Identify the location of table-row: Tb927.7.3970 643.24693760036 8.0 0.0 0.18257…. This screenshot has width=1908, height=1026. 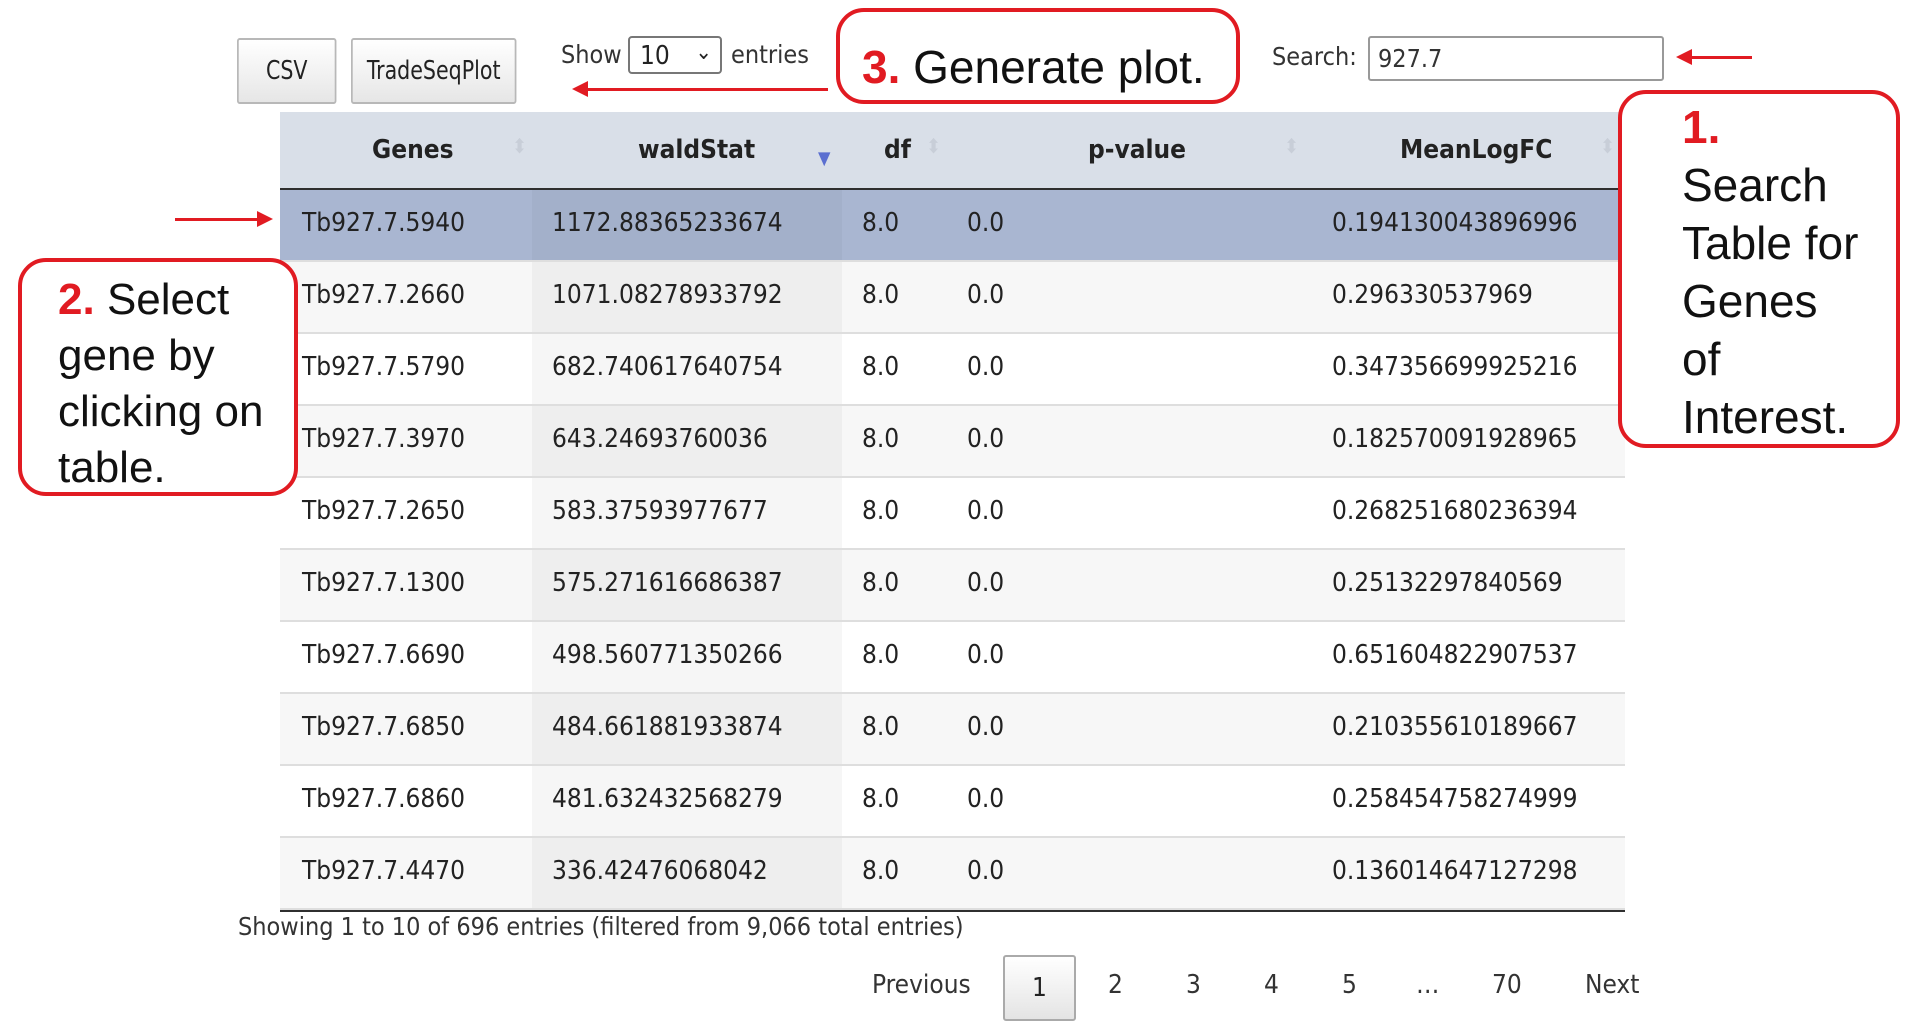
(952, 442).